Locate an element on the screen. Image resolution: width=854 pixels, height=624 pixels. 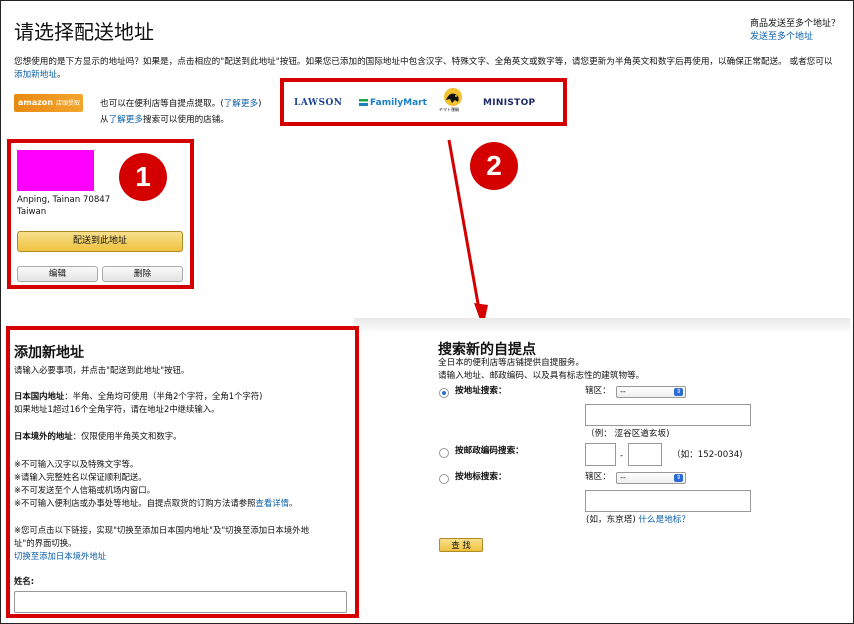
familymart-logo-text: FamilyMart is located at coordinates (398, 103).